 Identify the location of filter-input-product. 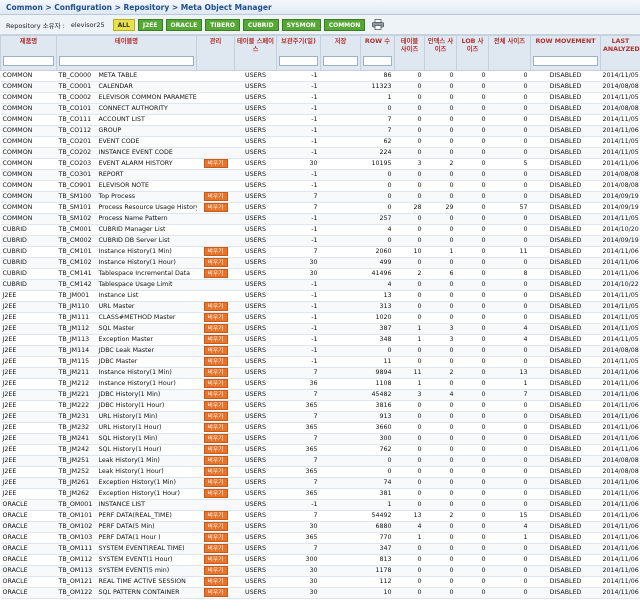
(28, 61).